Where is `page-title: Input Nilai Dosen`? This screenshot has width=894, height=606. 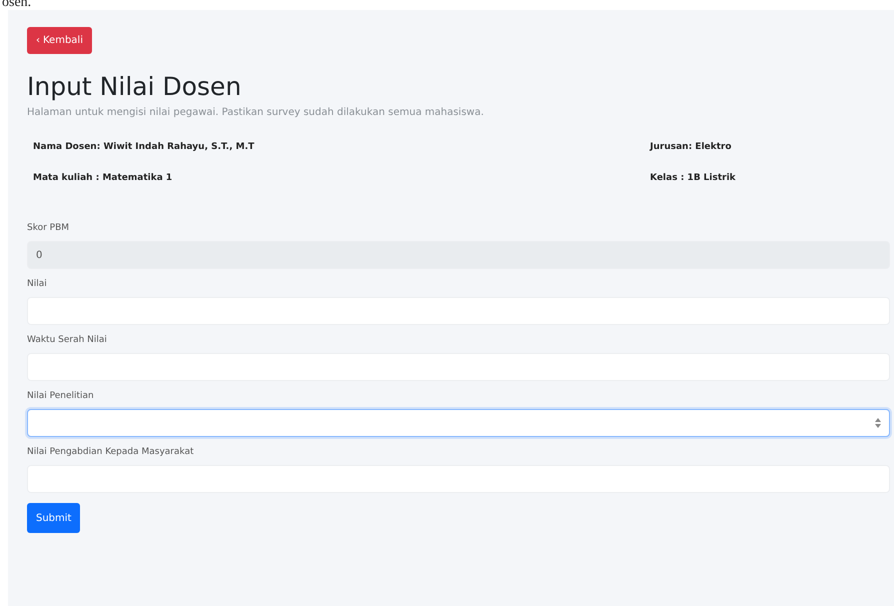
page-title: Input Nilai Dosen is located at coordinates (134, 86).